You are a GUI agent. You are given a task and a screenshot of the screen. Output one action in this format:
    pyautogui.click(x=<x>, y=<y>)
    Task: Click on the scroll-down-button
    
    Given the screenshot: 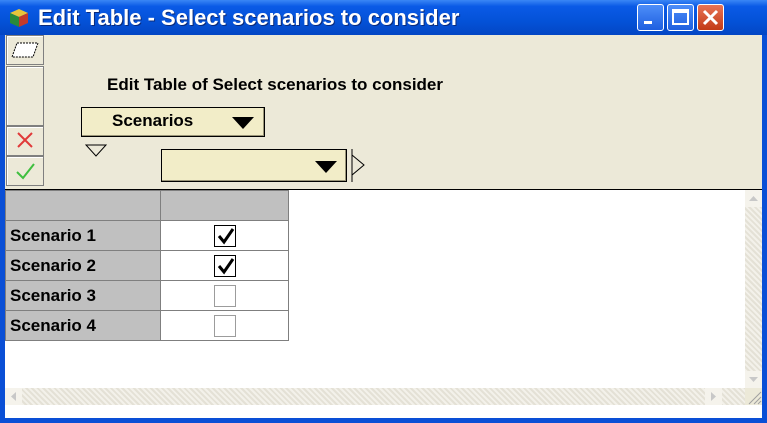 What is the action you would take?
    pyautogui.click(x=753, y=379)
    